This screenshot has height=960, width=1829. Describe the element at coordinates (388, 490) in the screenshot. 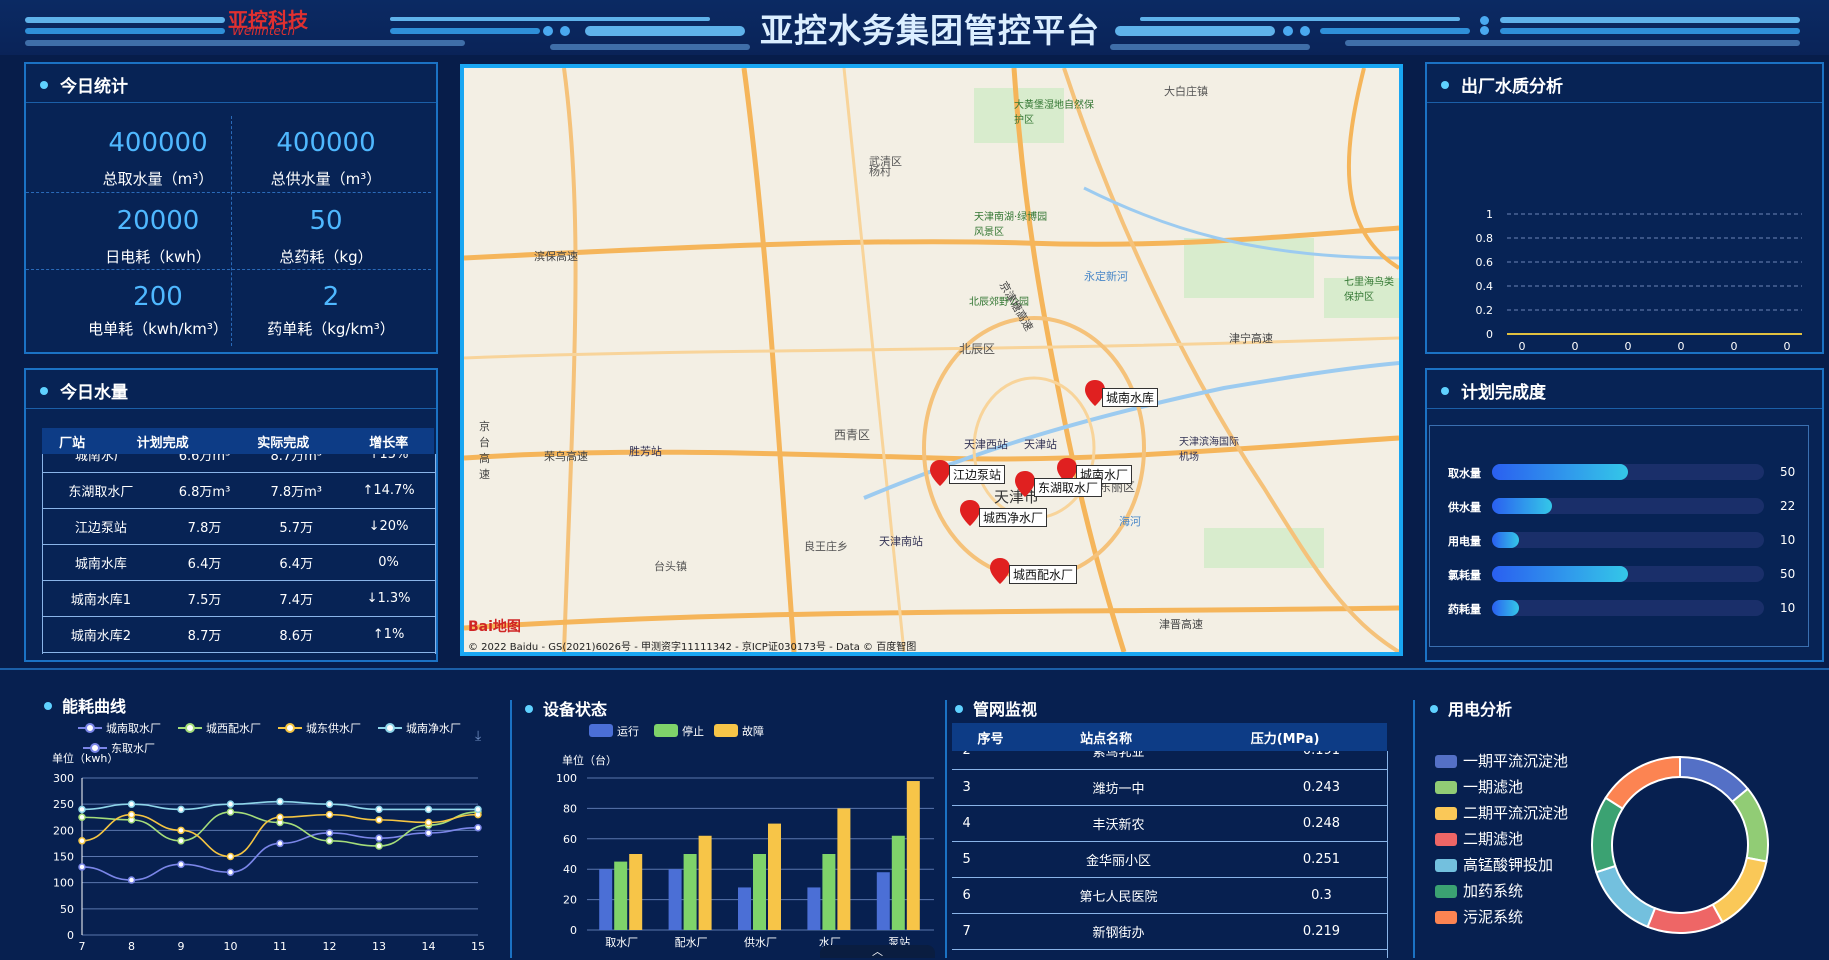

I see `cell: ↑14.7%` at that location.